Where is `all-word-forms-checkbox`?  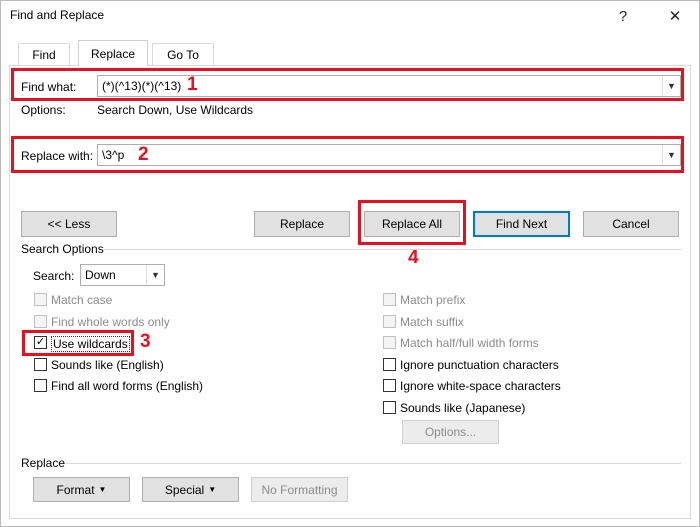
all-word-forms-checkbox is located at coordinates (40, 385).